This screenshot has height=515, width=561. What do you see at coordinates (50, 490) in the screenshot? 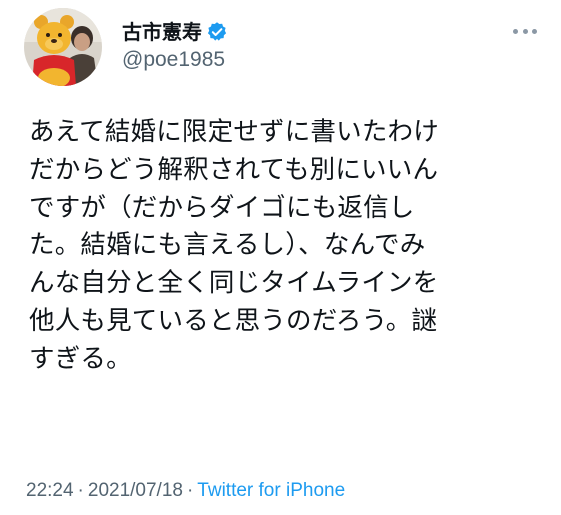
I see `tweet-time: 22:24` at bounding box center [50, 490].